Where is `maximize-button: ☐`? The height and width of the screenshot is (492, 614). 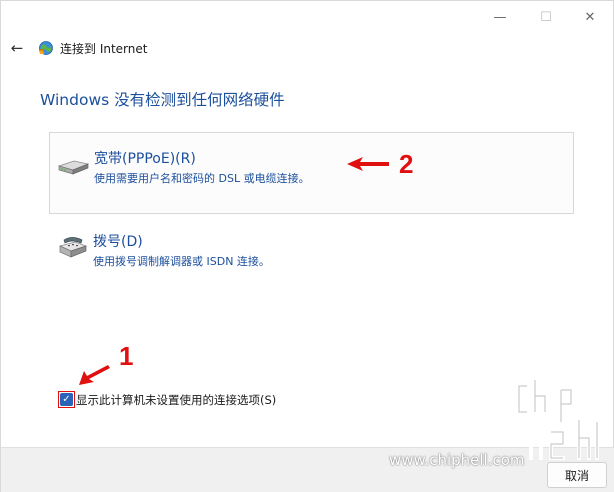
maximize-button: ☐ is located at coordinates (546, 17).